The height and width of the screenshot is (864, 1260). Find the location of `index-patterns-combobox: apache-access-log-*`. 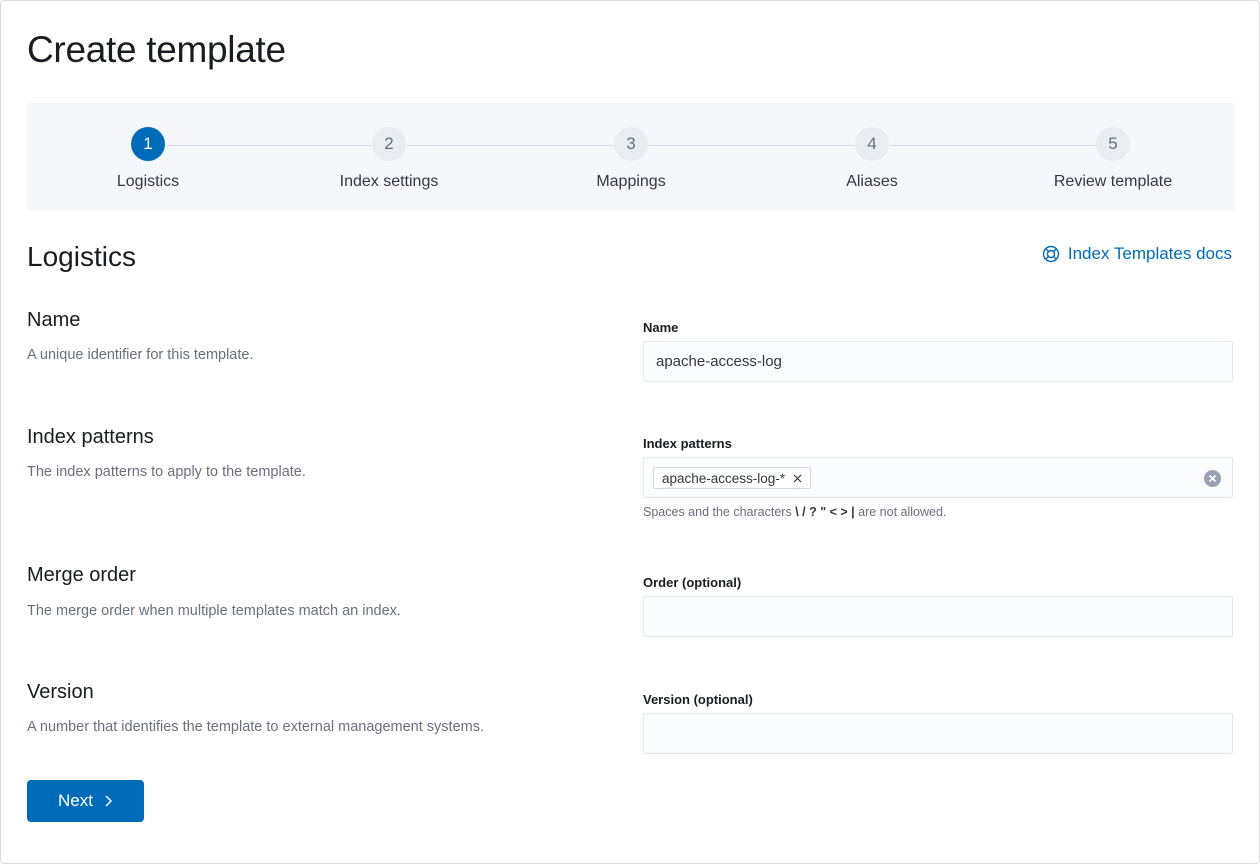

index-patterns-combobox: apache-access-log-* is located at coordinates (938, 477).